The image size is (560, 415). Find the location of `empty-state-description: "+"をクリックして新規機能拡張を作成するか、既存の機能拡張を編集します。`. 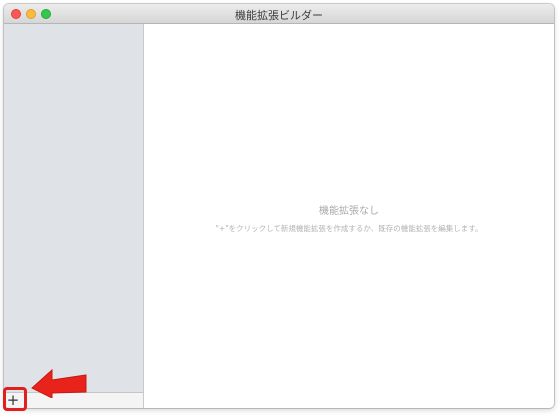

empty-state-description: "+"をクリックして新規機能拡張を作成するか、既存の機能拡張を編集します。 is located at coordinates (349, 228).